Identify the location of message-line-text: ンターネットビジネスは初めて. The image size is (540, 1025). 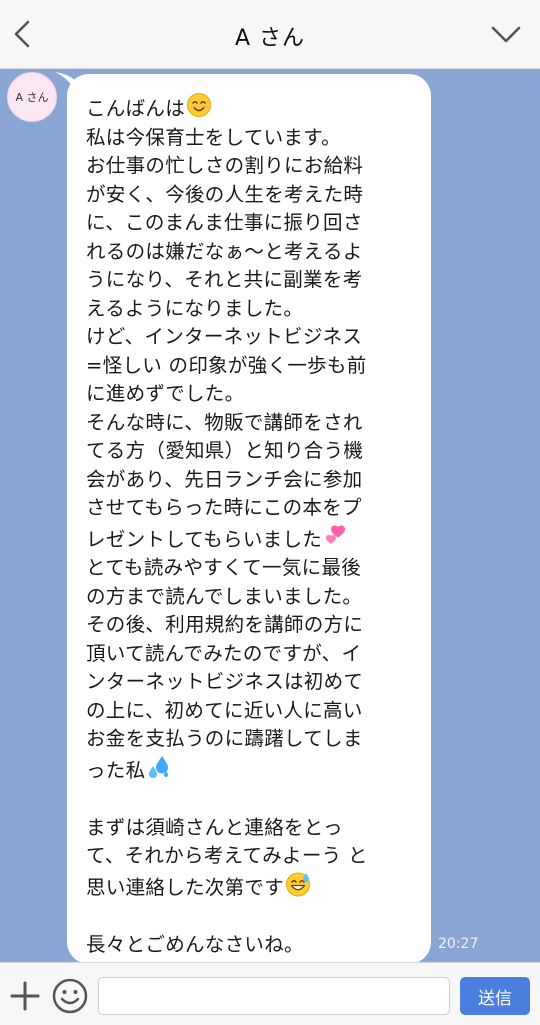
(225, 681).